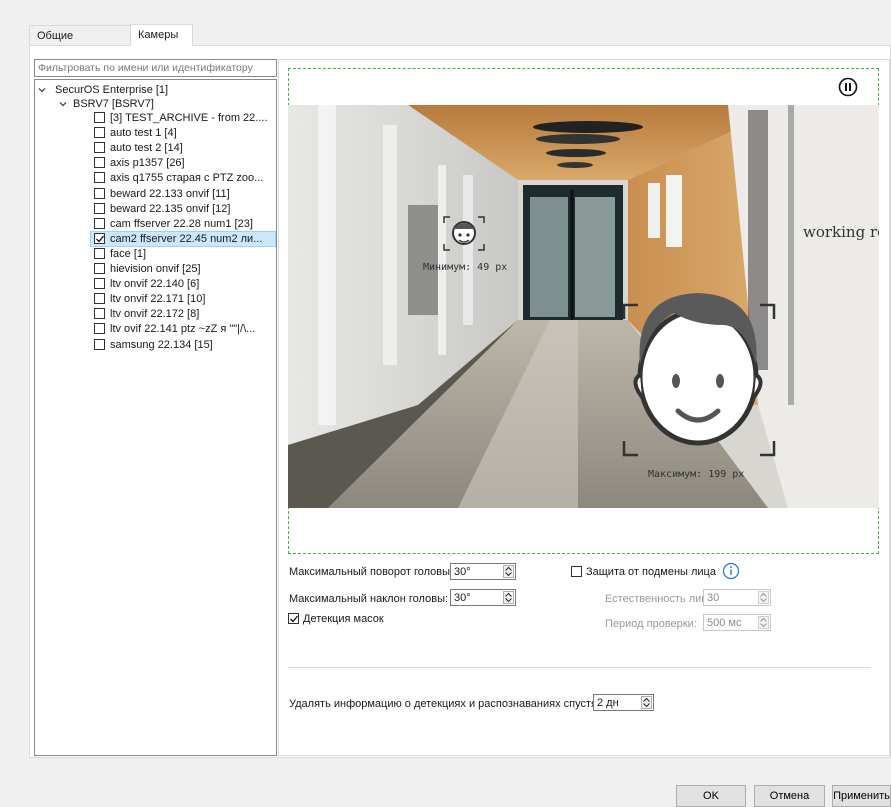  What do you see at coordinates (143, 133) in the screenshot?
I see `camera-label: auto test 1 [4]` at bounding box center [143, 133].